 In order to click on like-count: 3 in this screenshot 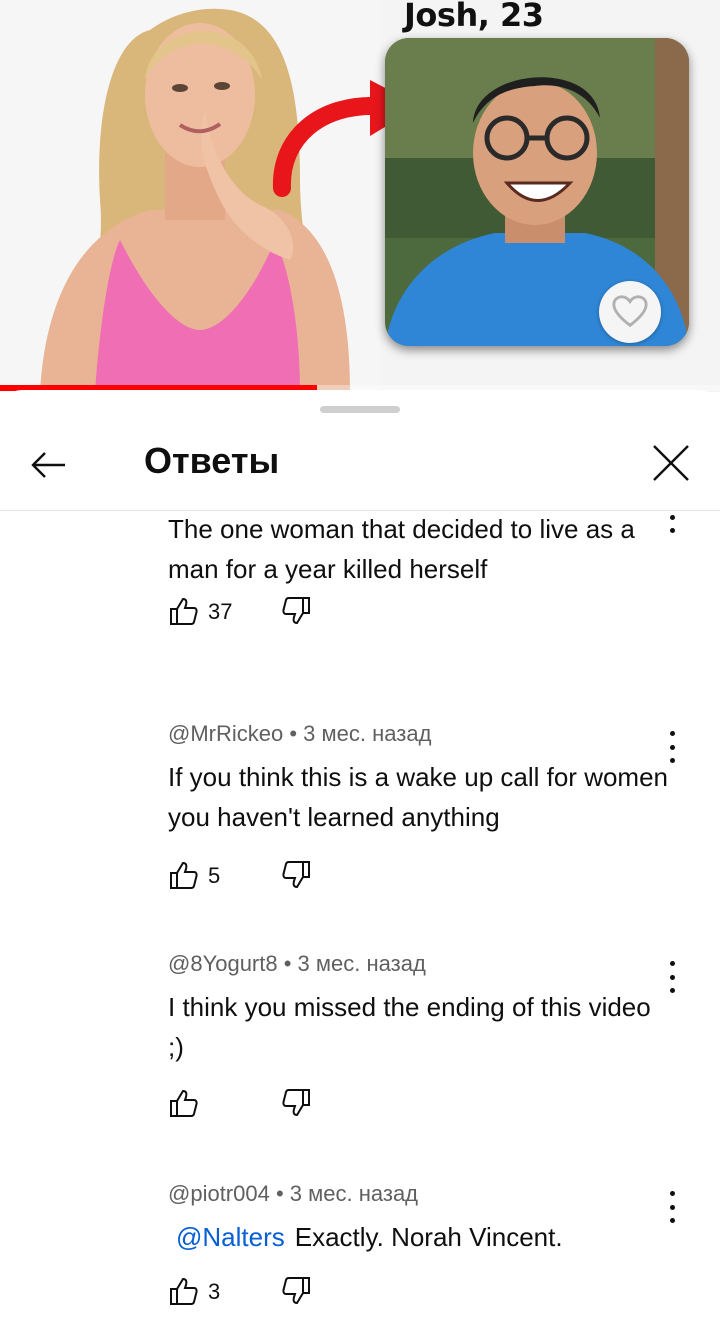, I will do `click(214, 1291)`.